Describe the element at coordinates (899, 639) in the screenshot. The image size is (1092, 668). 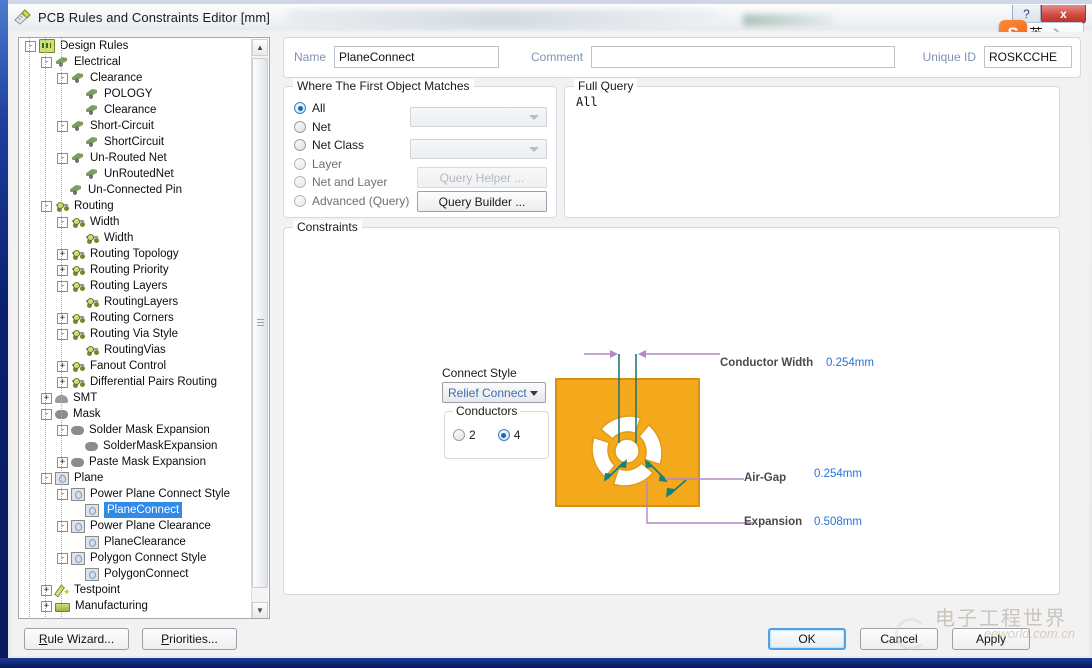
I see `cancel-button: Cancel` at that location.